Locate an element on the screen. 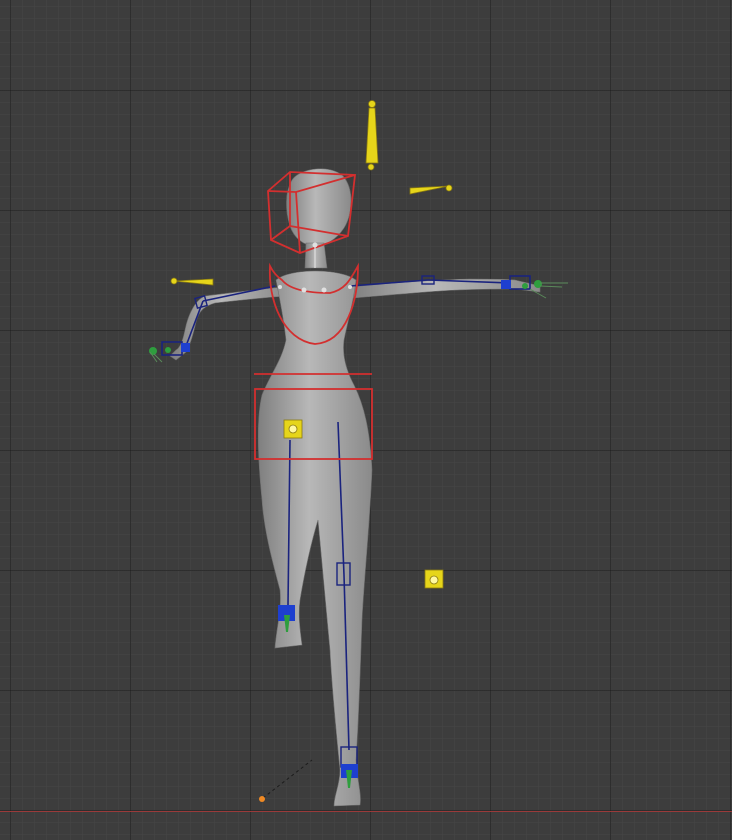 This screenshot has width=732, height=840. origin-marker-icon is located at coordinates (262, 799).